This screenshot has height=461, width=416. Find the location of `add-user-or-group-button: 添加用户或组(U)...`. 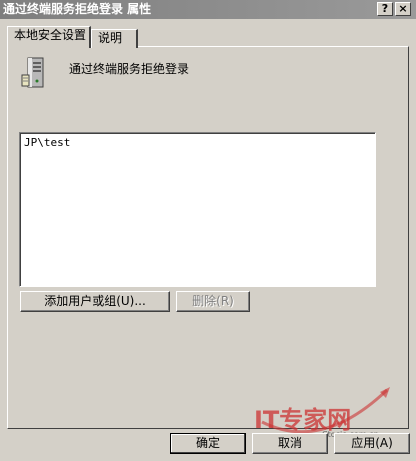

add-user-or-group-button: 添加用户或组(U)... is located at coordinates (95, 301).